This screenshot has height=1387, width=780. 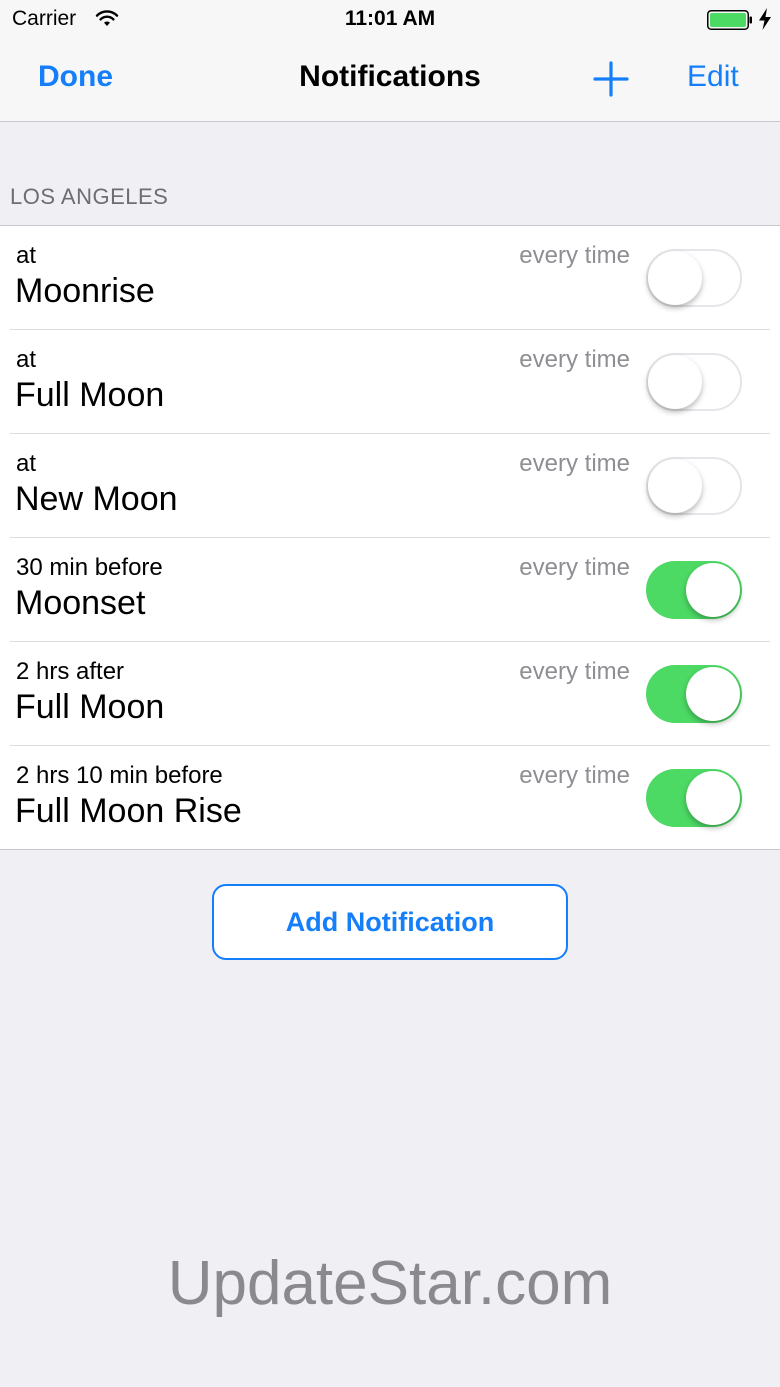 I want to click on status-time: 11:01 AM, so click(x=390, y=18).